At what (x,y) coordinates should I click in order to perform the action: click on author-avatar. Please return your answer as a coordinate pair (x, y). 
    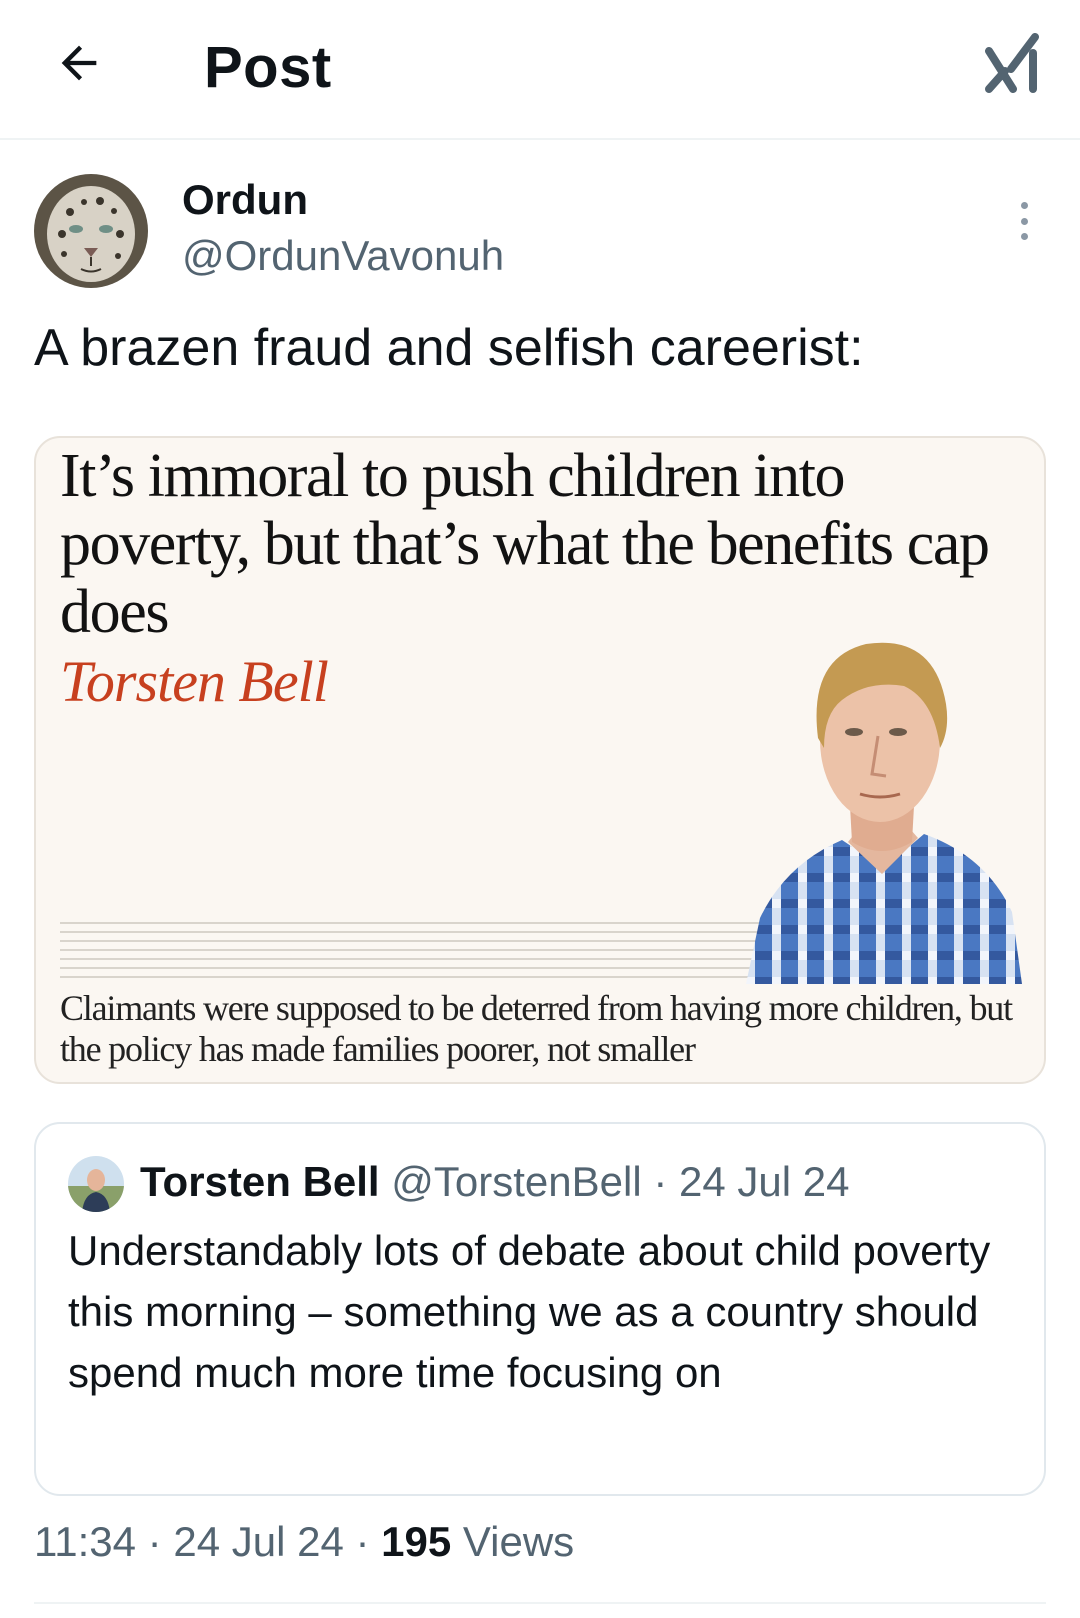
    Looking at the image, I should click on (91, 231).